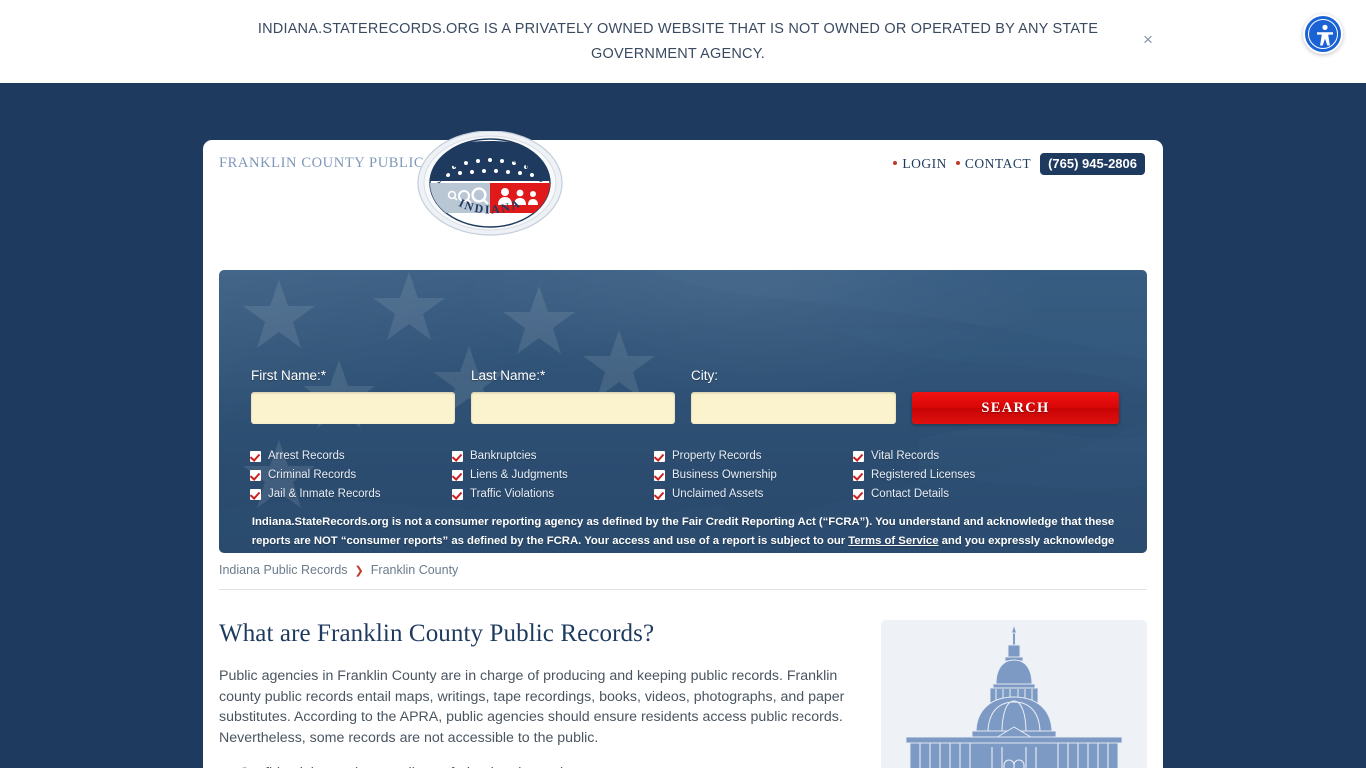  Describe the element at coordinates (793, 408) in the screenshot. I see `city-input` at that location.